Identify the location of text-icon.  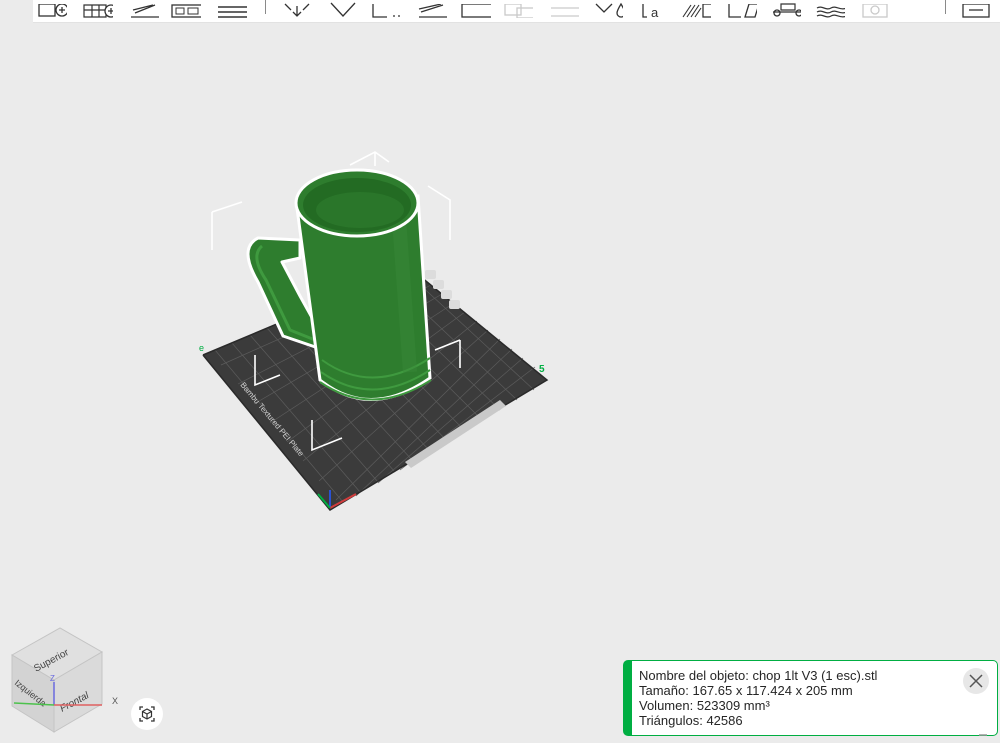
(742, 9).